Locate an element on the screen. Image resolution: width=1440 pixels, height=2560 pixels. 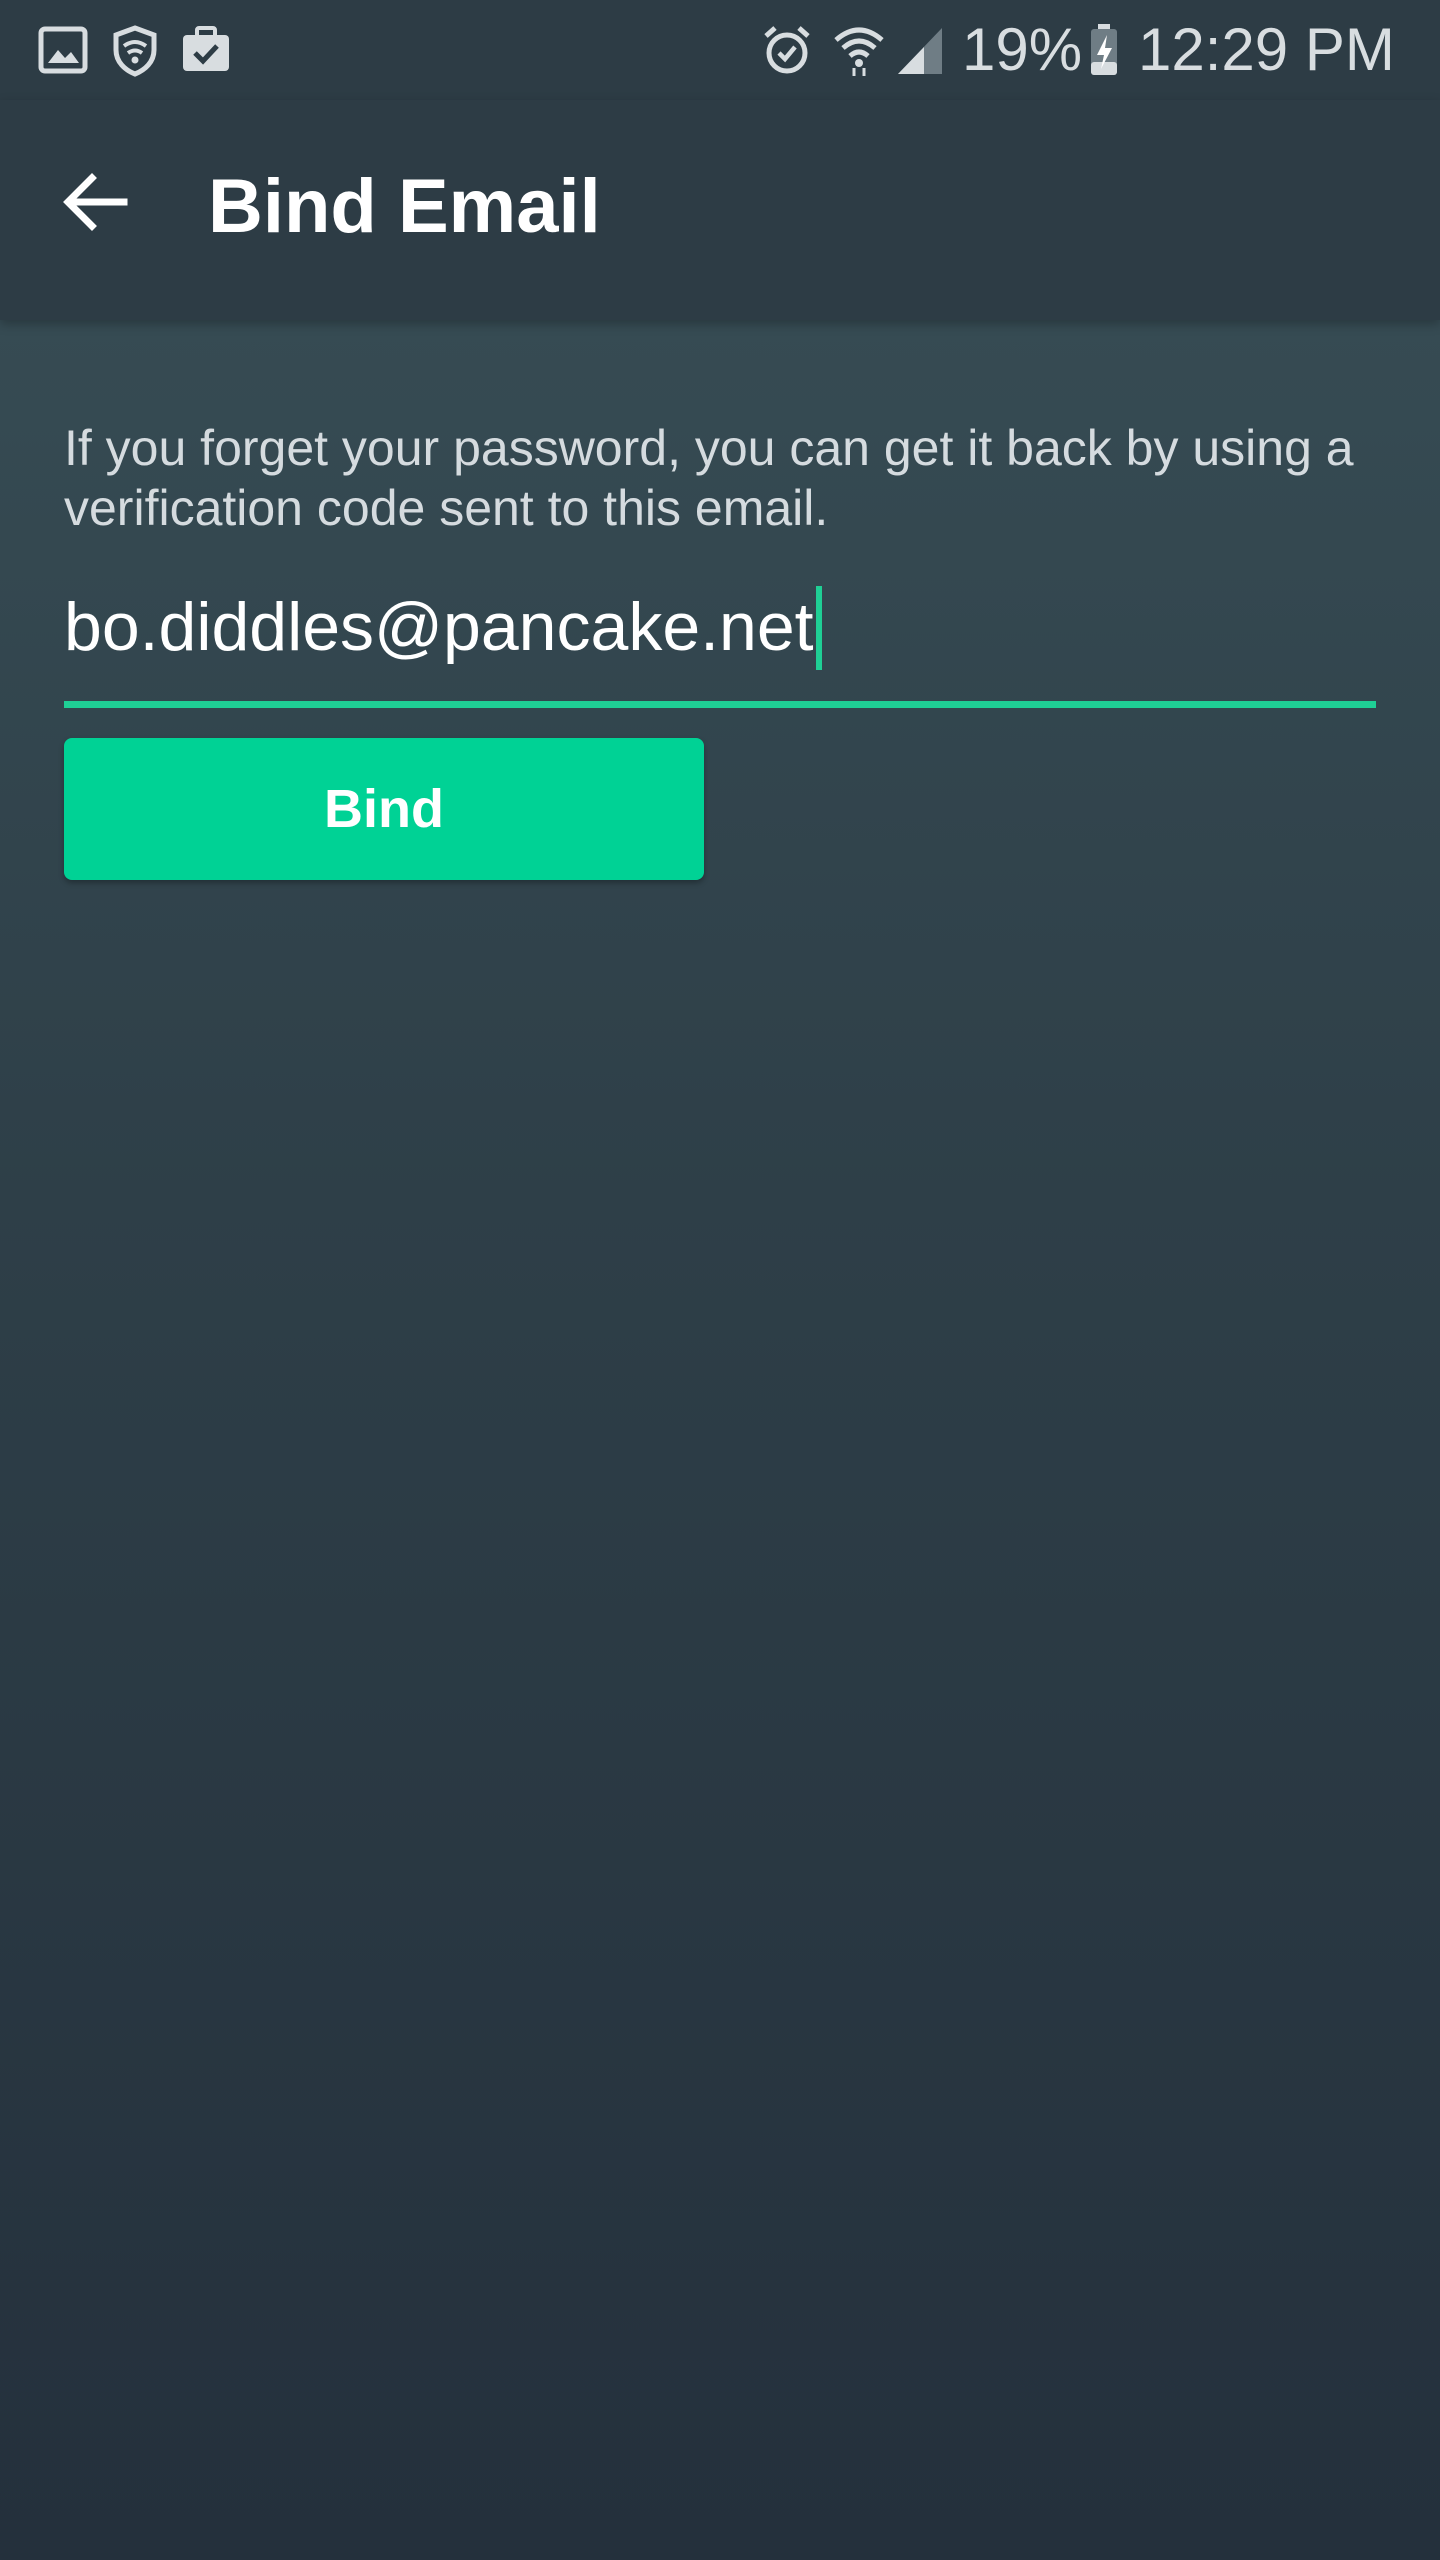
bind-button-label: Bind is located at coordinates (384, 809).